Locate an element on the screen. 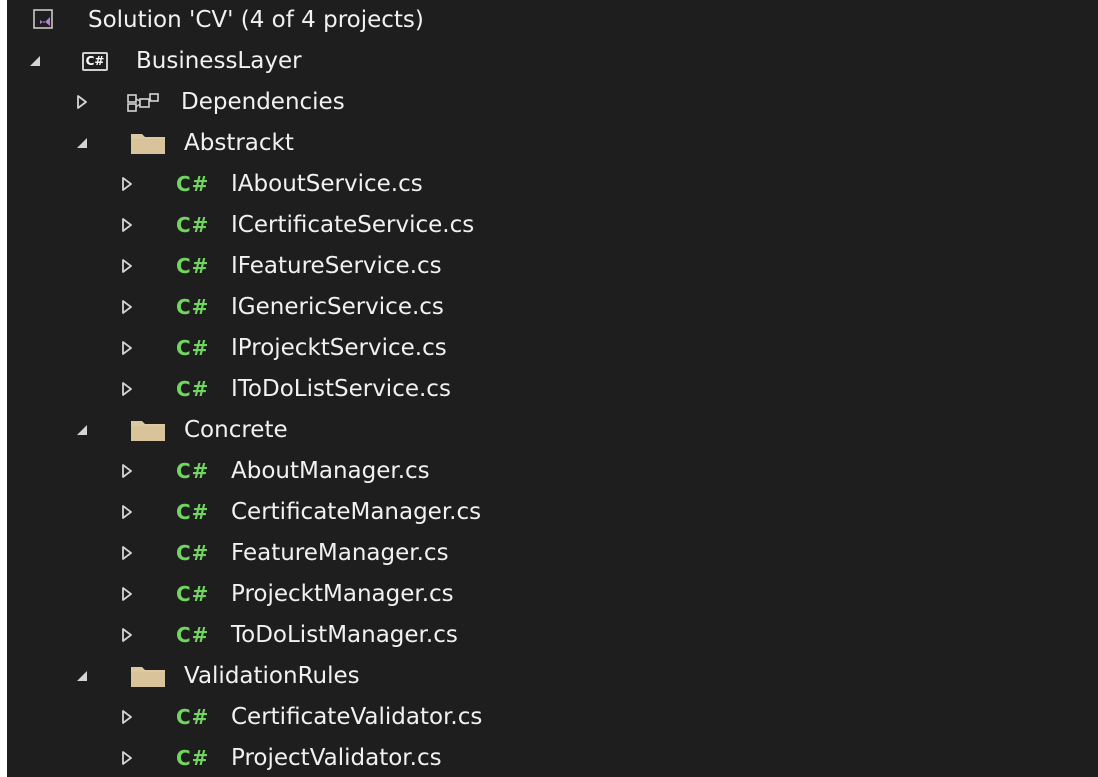  file-node: C# ProjectValidator.cs is located at coordinates (552, 757).